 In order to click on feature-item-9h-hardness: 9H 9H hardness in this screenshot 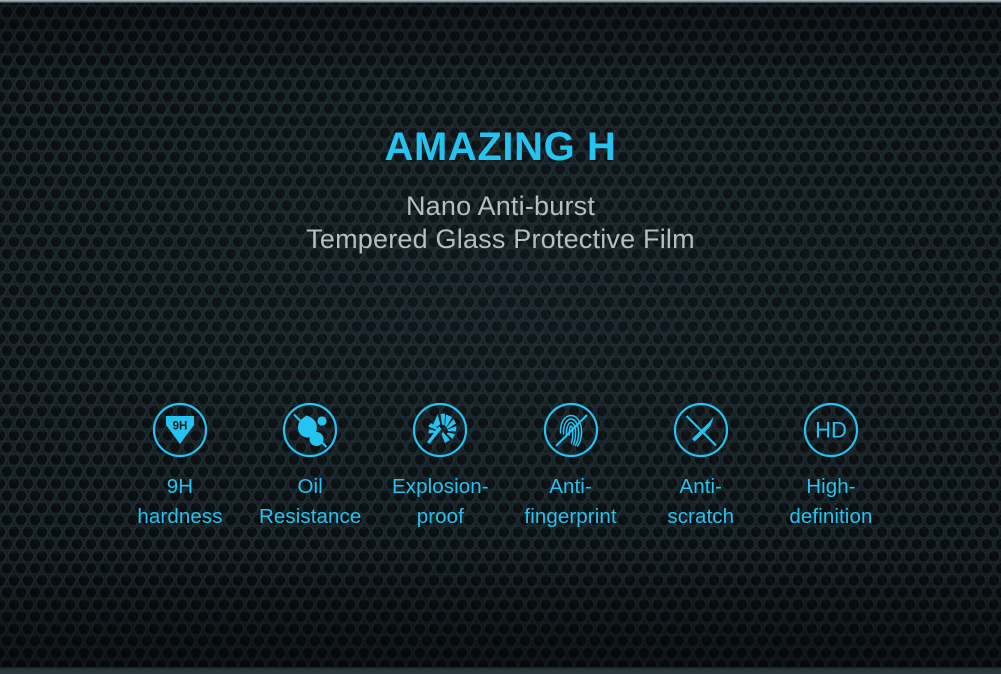, I will do `click(180, 466)`.